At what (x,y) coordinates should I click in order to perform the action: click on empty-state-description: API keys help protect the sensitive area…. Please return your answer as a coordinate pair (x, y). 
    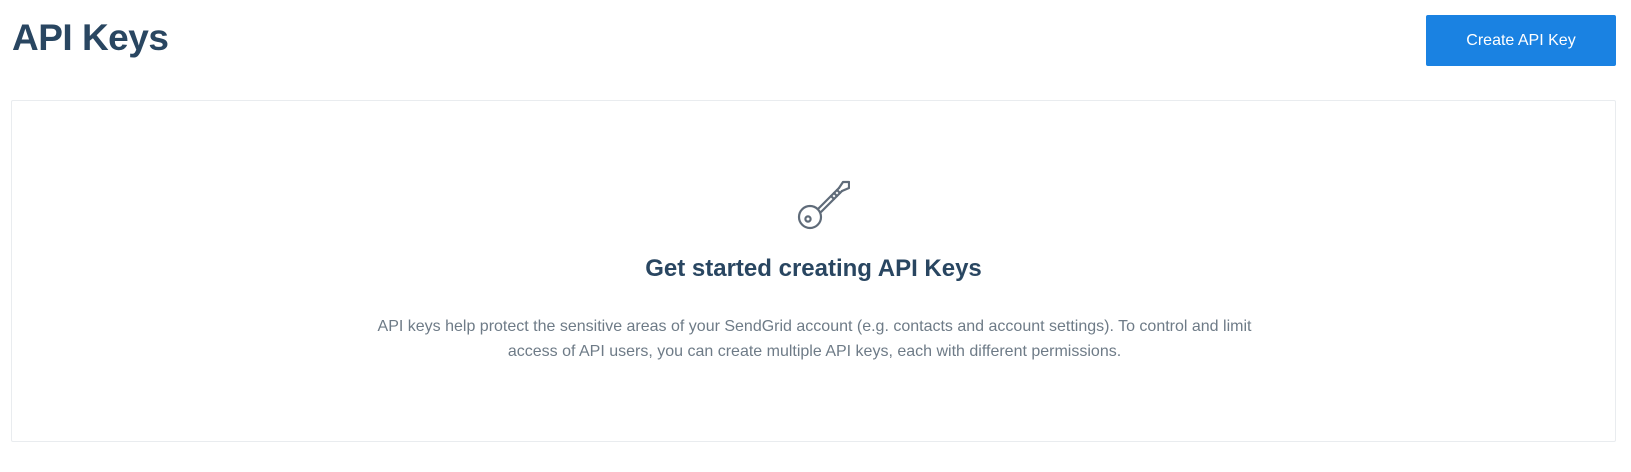
    Looking at the image, I should click on (814, 339).